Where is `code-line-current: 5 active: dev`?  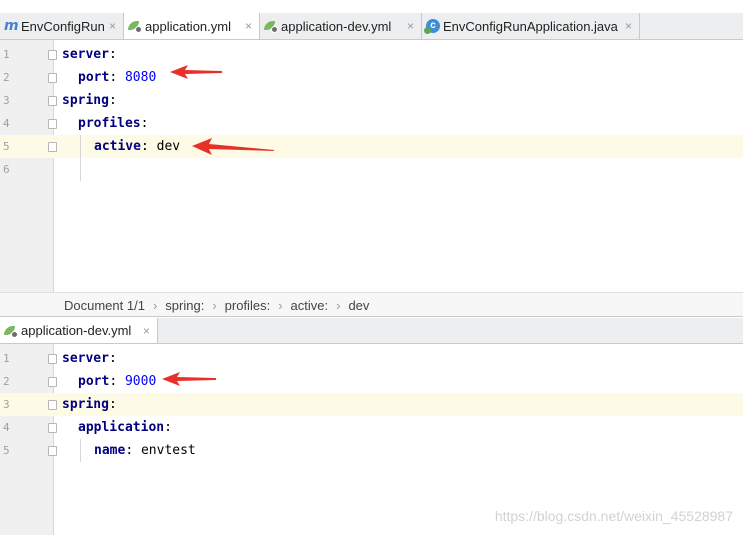 code-line-current: 5 active: dev is located at coordinates (371, 146).